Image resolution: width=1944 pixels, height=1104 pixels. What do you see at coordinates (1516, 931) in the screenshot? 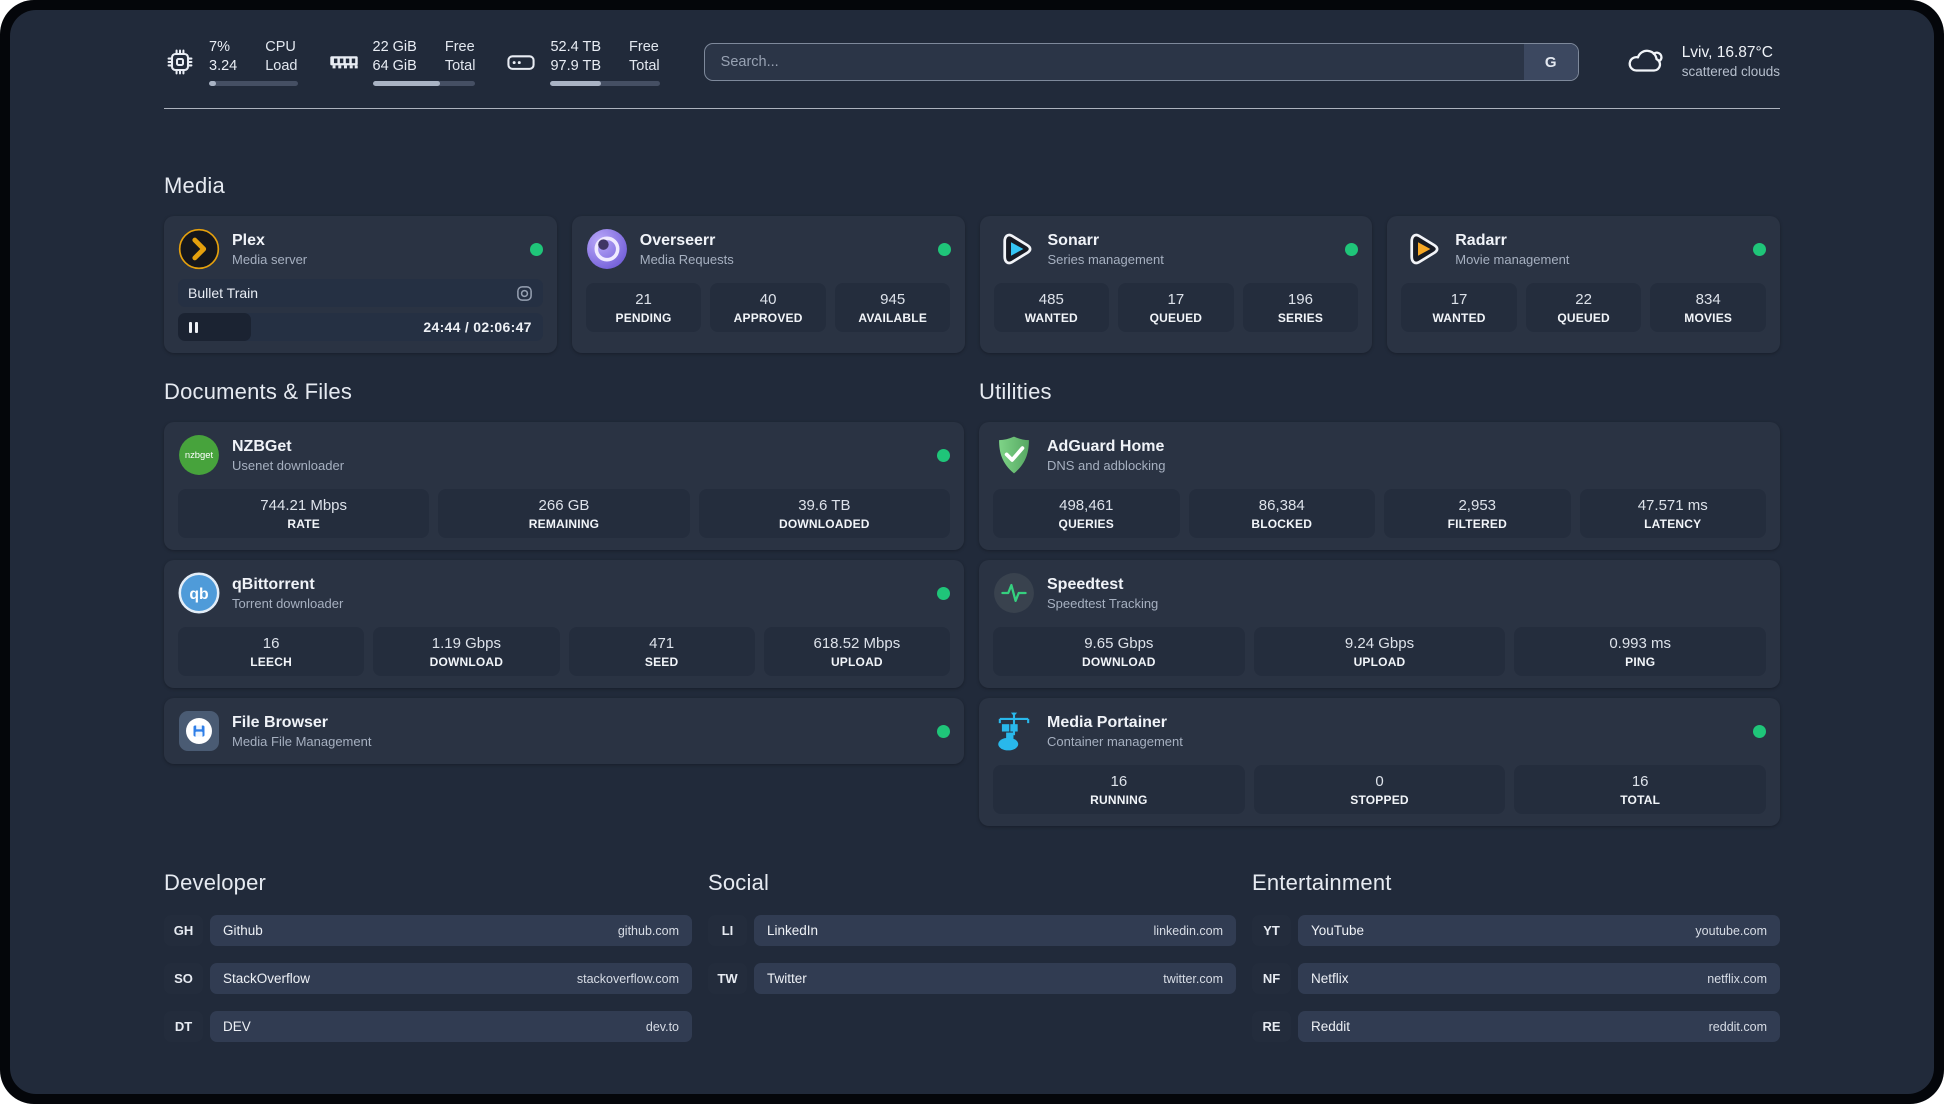
I see `link-youtube: YT YouTube youtube.com` at bounding box center [1516, 931].